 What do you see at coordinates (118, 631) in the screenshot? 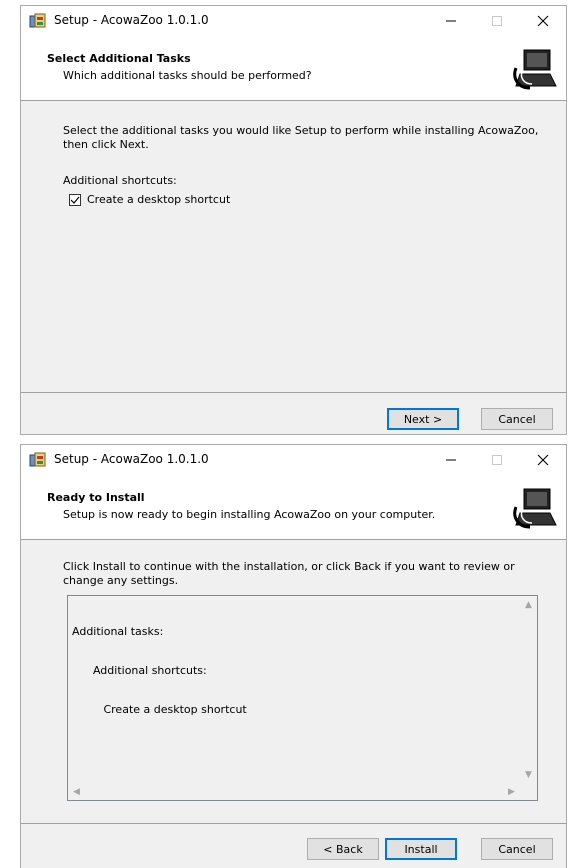
I see `memo-line: Additional tasks:` at bounding box center [118, 631].